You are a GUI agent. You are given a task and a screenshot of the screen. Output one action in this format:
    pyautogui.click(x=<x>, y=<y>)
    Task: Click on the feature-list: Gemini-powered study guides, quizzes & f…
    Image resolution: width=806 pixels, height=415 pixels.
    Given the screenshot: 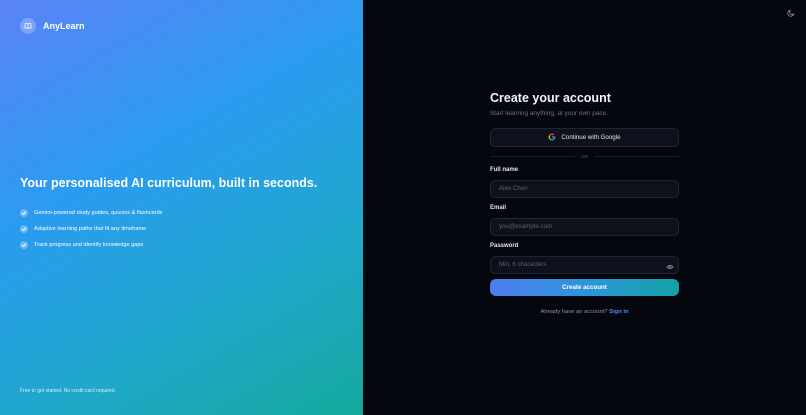 What is the action you would take?
    pyautogui.click(x=91, y=229)
    